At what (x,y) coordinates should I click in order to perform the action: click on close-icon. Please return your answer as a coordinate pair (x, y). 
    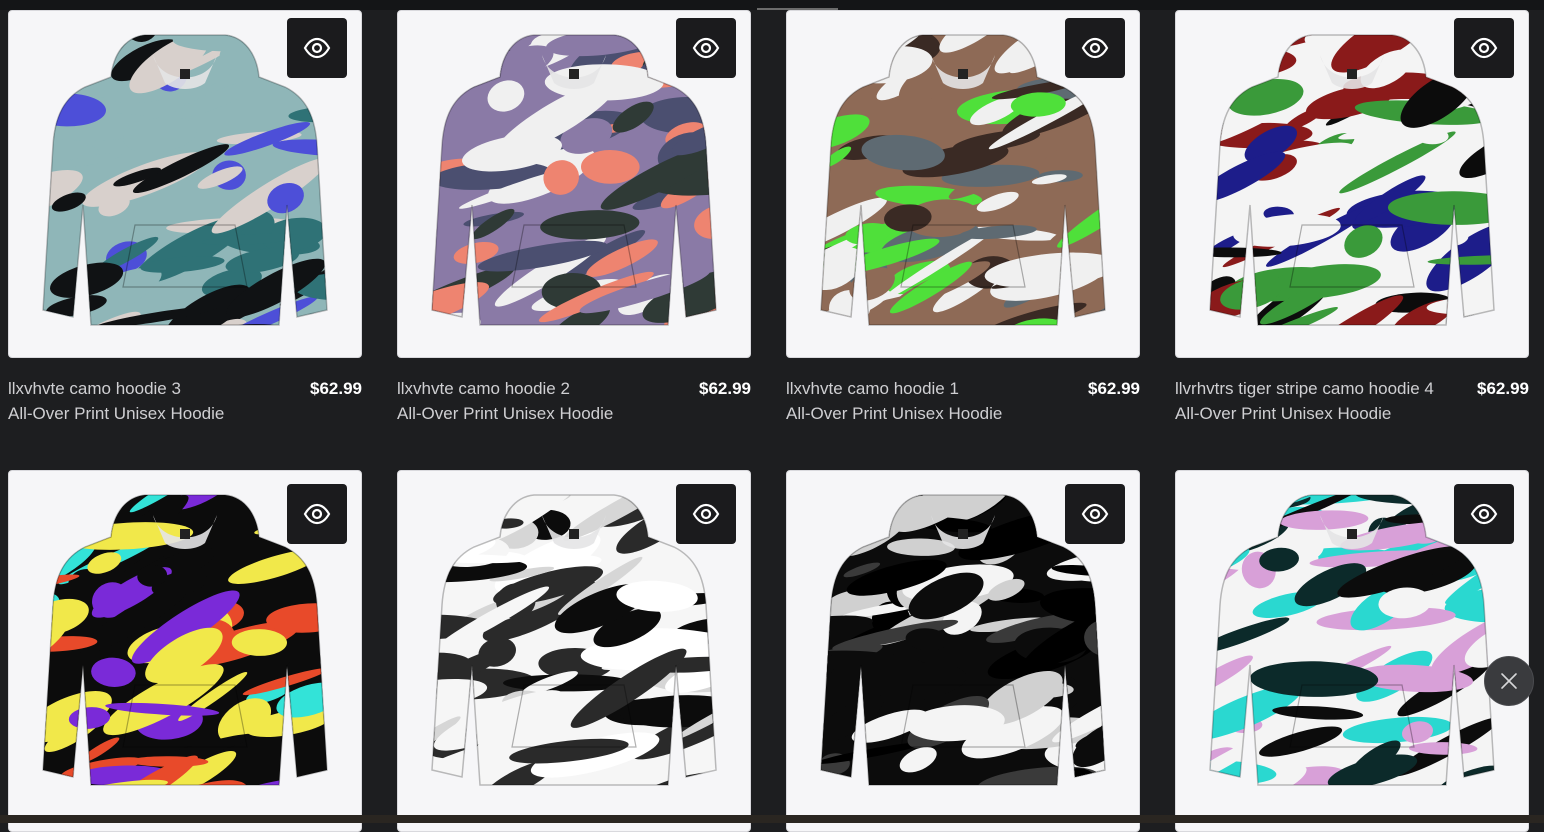
    Looking at the image, I should click on (1509, 681).